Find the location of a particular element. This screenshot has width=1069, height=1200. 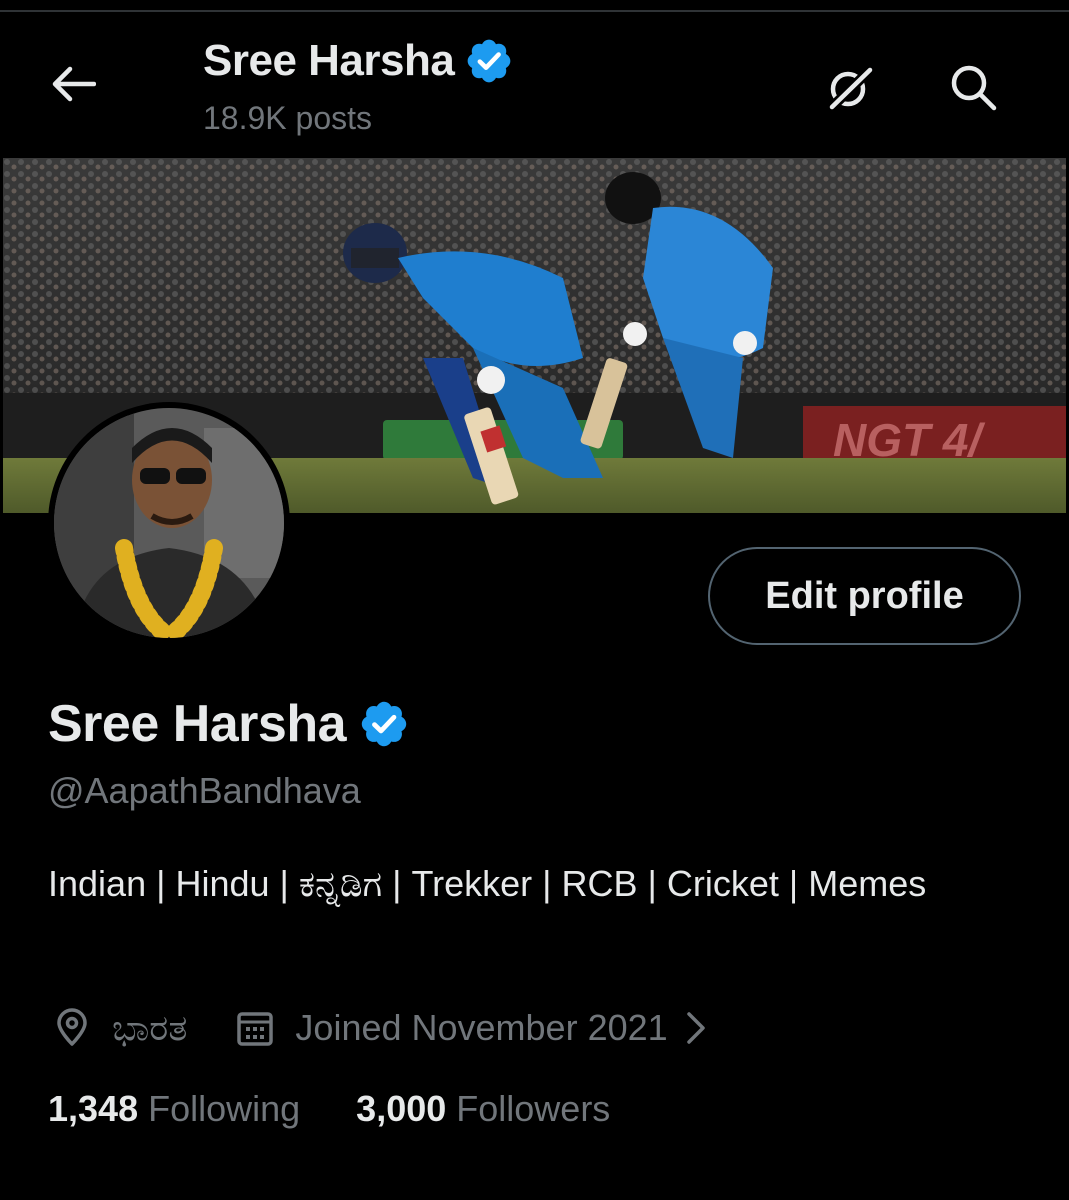

profile-meta: ಭಾರತ Joined November 2021 is located at coordinates (381, 1028).